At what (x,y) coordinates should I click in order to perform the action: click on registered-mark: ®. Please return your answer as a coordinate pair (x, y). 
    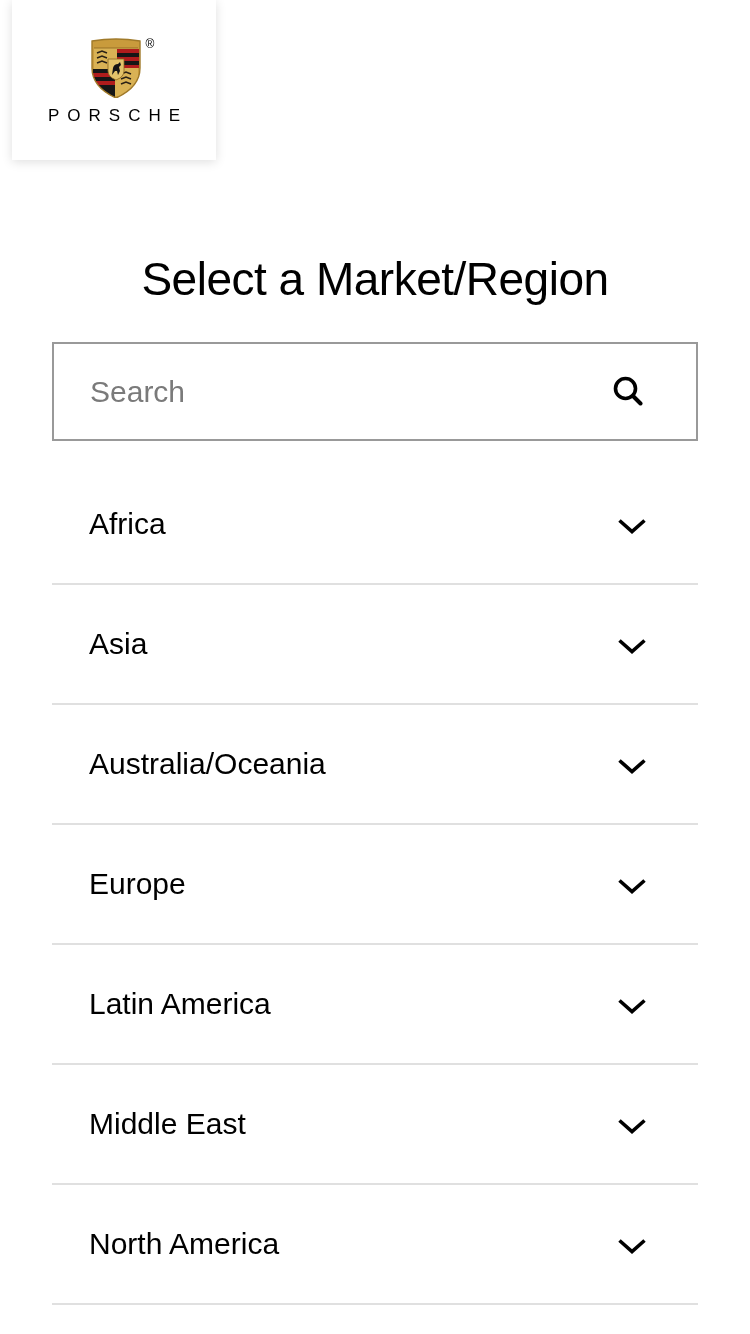
    Looking at the image, I should click on (150, 44).